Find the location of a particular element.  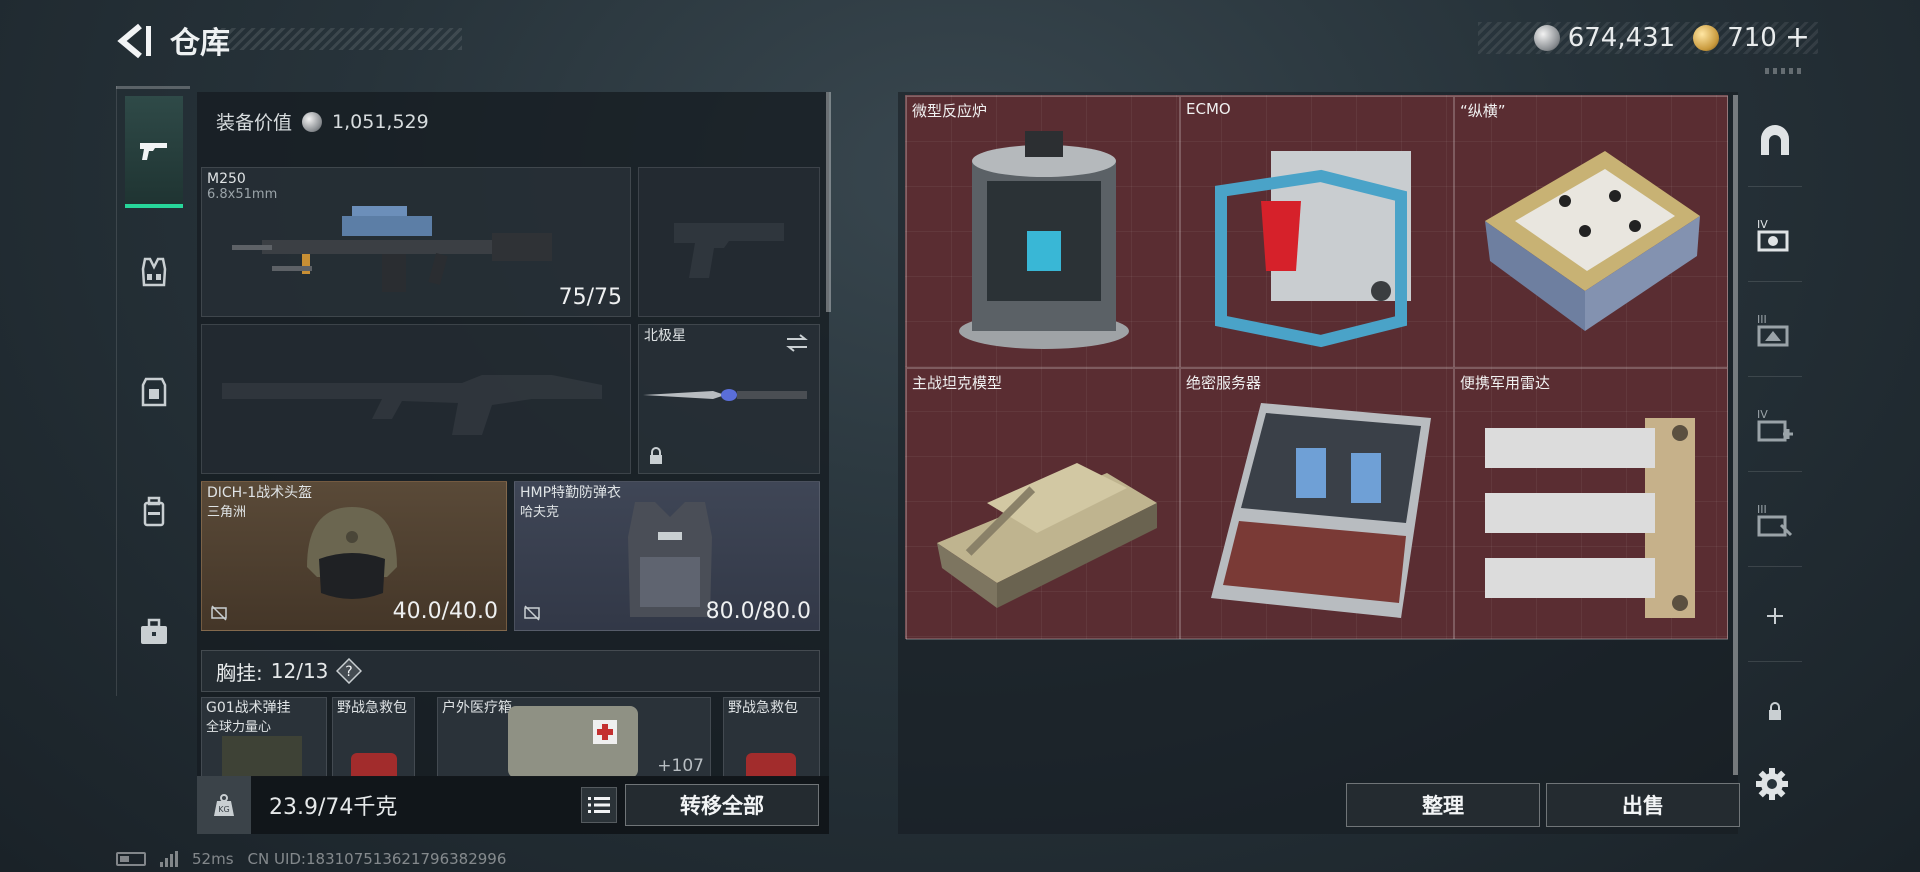

stash-item-server: 绝密服务器 is located at coordinates (1317, 504).